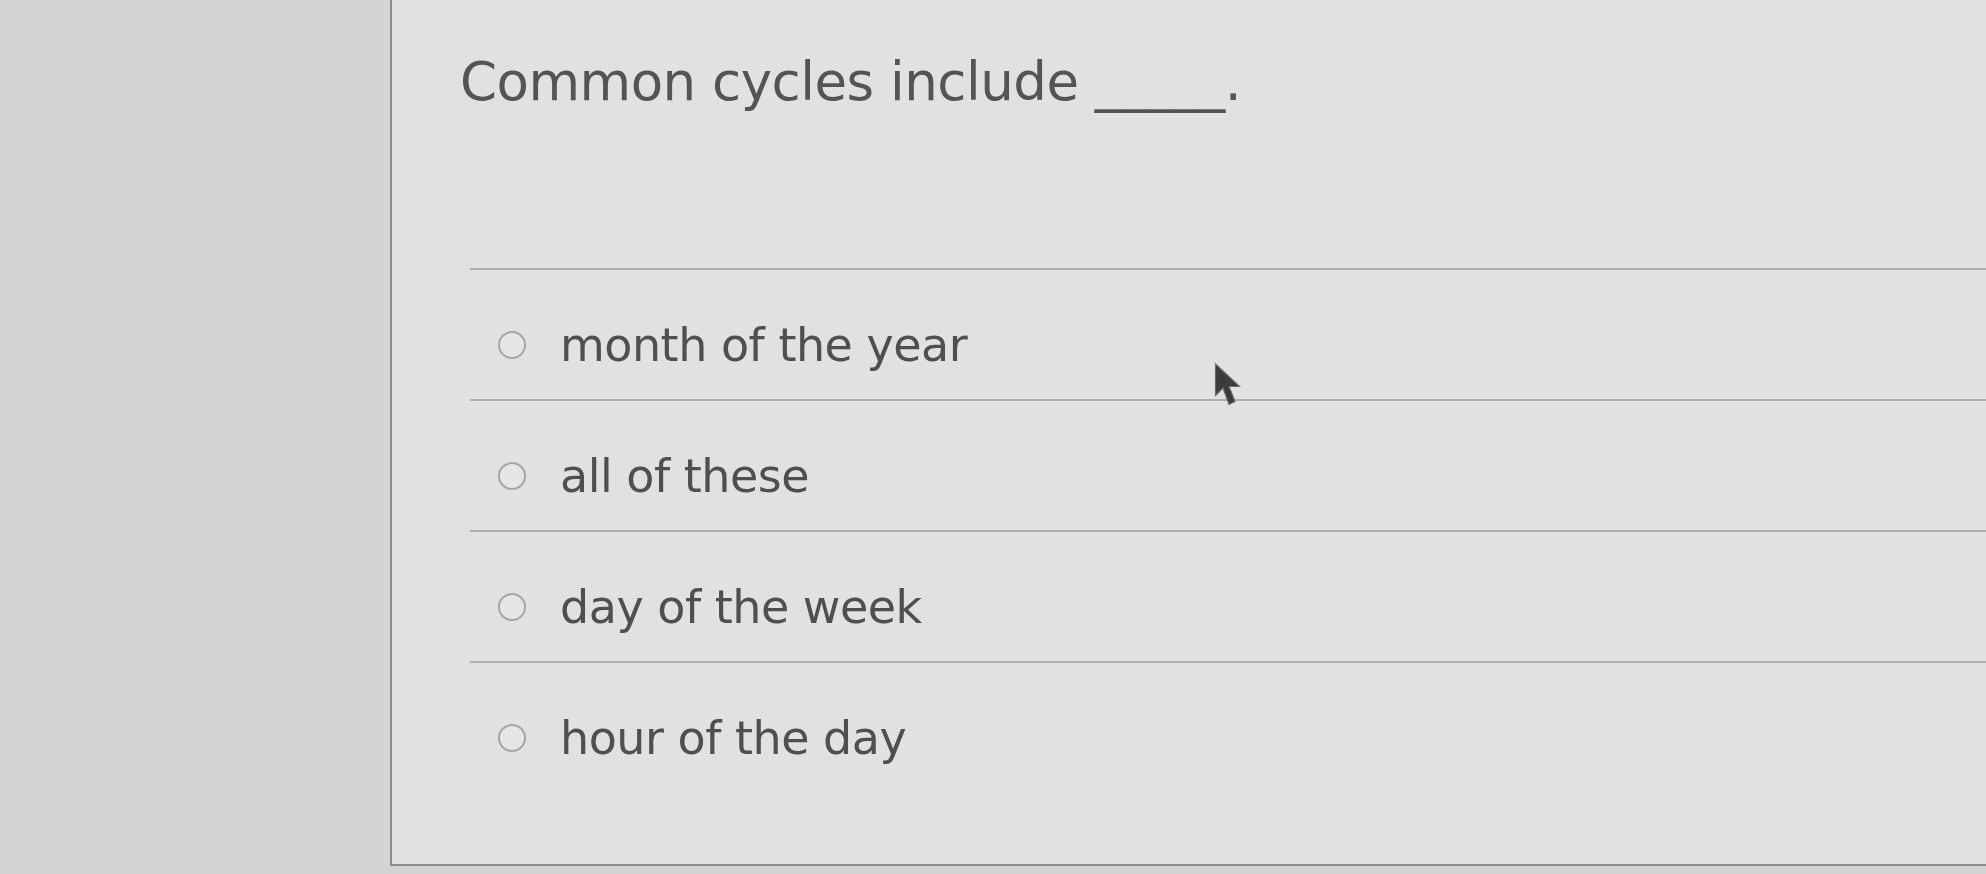 This screenshot has height=874, width=1986. Describe the element at coordinates (741, 606) in the screenshot. I see `option-label: day of the week` at that location.